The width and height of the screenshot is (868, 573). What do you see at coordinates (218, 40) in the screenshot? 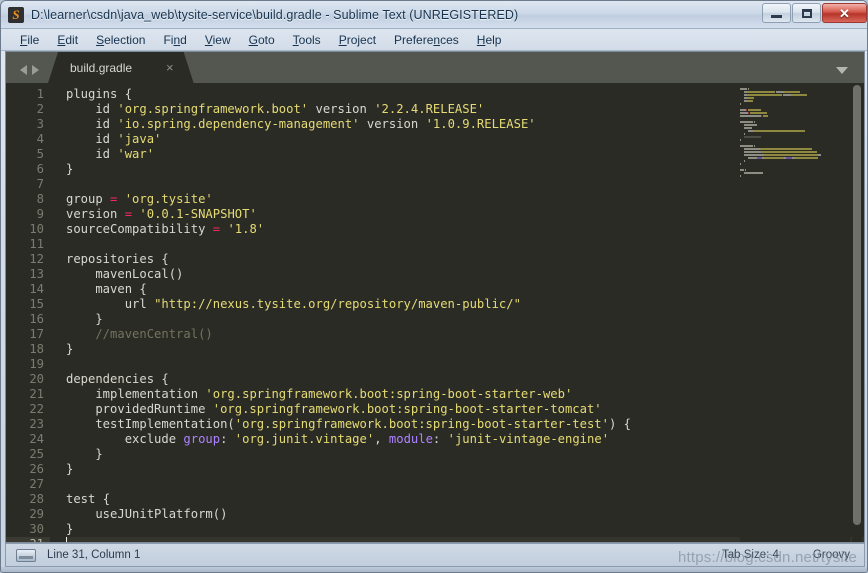
I see `menu-item-view: View` at bounding box center [218, 40].